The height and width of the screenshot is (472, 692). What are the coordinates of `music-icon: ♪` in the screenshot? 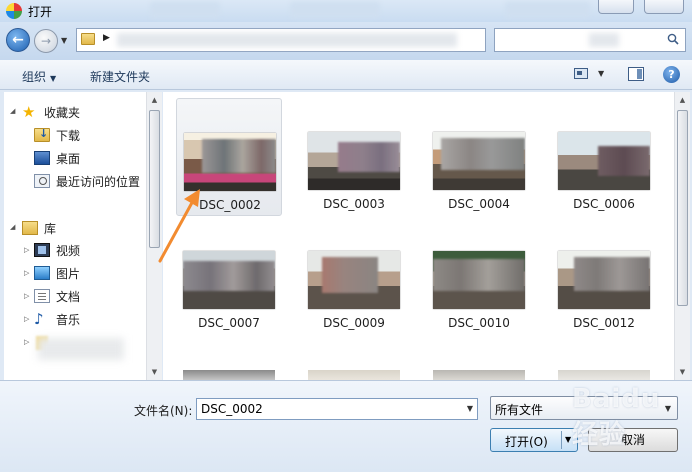 It's located at (39, 319).